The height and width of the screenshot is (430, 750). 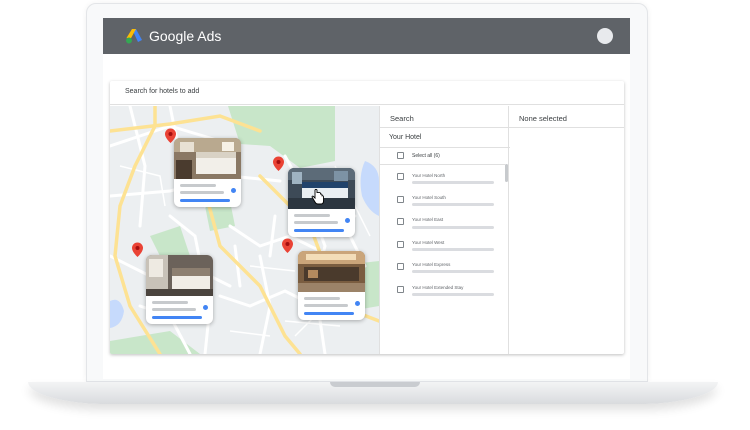 What do you see at coordinates (367, 93) in the screenshot?
I see `search-bar: Search for hotels to add` at bounding box center [367, 93].